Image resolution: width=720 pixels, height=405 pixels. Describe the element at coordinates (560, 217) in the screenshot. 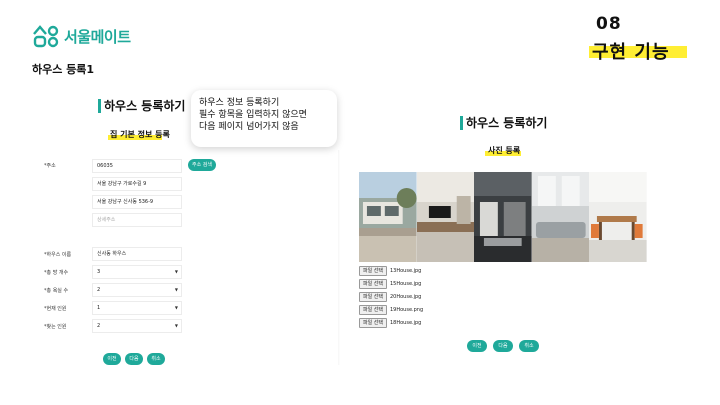

I see `lounge-photo` at that location.